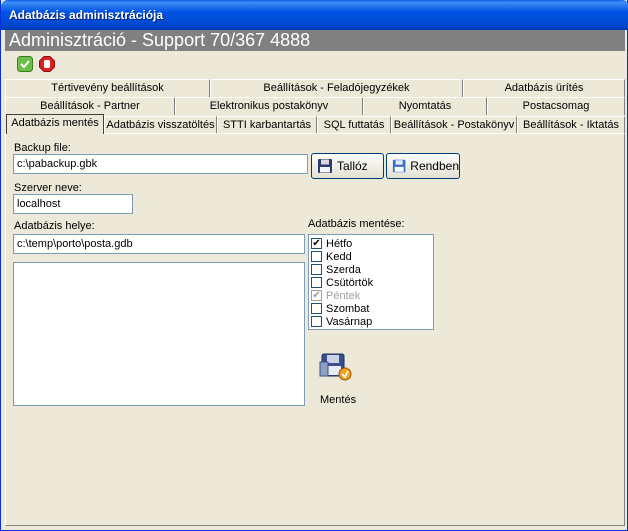  What do you see at coordinates (160, 164) in the screenshot?
I see `backup-file-input: c:\pabackup.gbk` at bounding box center [160, 164].